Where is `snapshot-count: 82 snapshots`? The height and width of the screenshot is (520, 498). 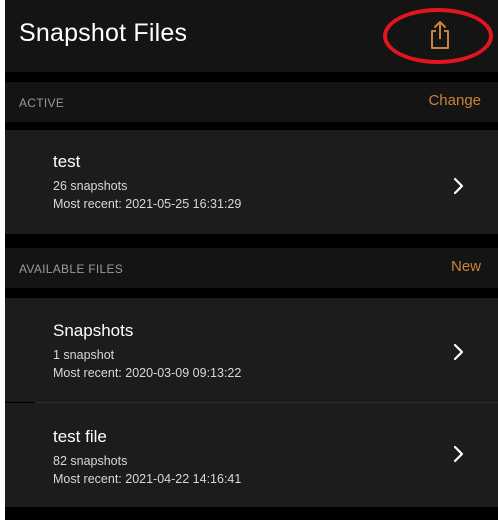 snapshot-count: 82 snapshots is located at coordinates (90, 461).